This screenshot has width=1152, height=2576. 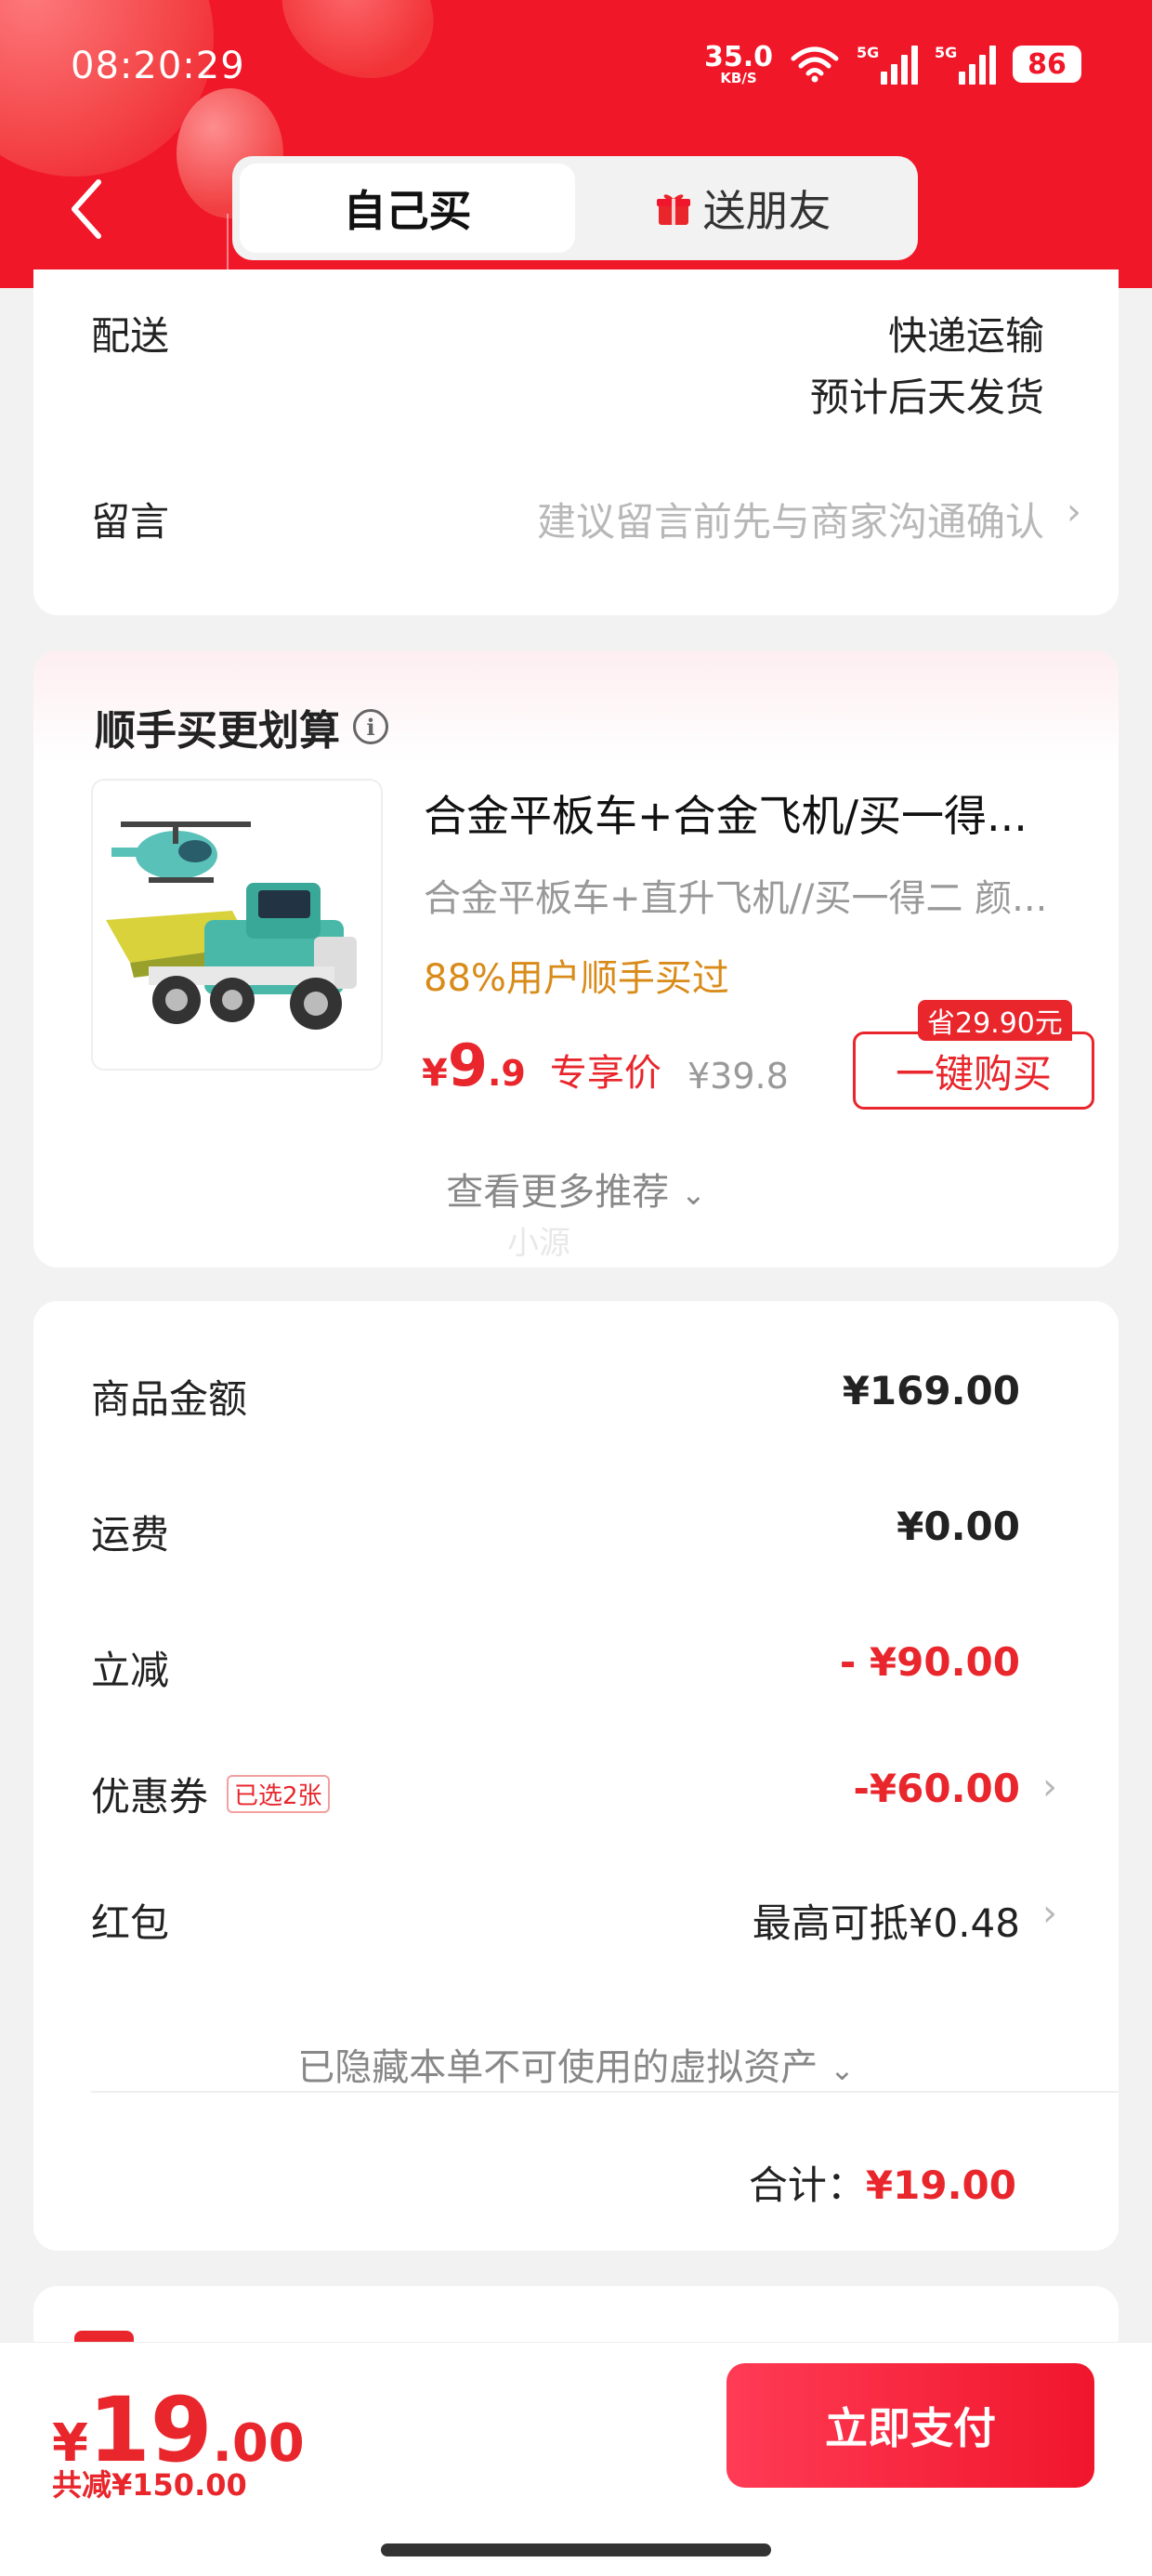 I want to click on upsell-title: 顺手买更划算 i, so click(x=241, y=726).